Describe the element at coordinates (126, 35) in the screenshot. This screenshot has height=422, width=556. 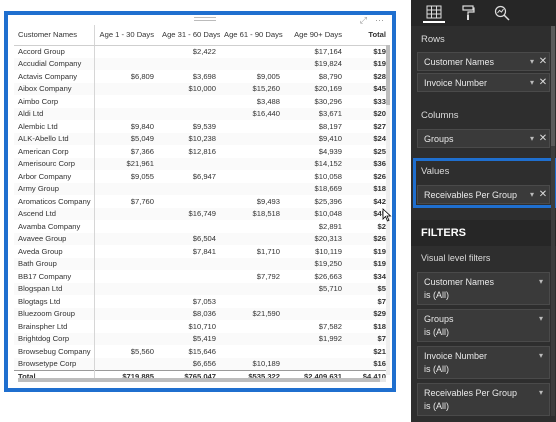
I see `column-header-age-1-30: Age 1 - 30 Days` at that location.